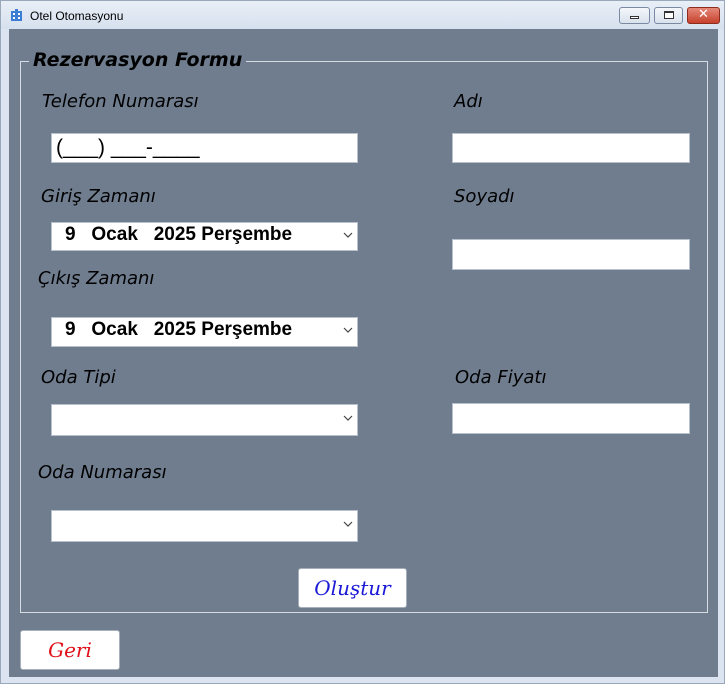 This screenshot has width=725, height=684. What do you see at coordinates (138, 60) in the screenshot?
I see `groupbox-title: Rezervasyon Formu` at bounding box center [138, 60].